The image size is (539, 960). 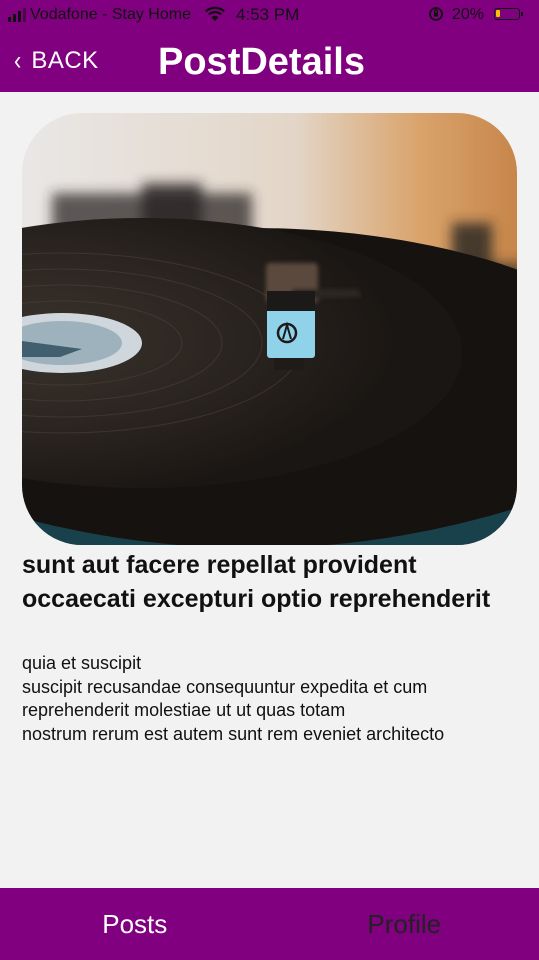 I want to click on cellular-signal-icon, so click(x=17, y=15).